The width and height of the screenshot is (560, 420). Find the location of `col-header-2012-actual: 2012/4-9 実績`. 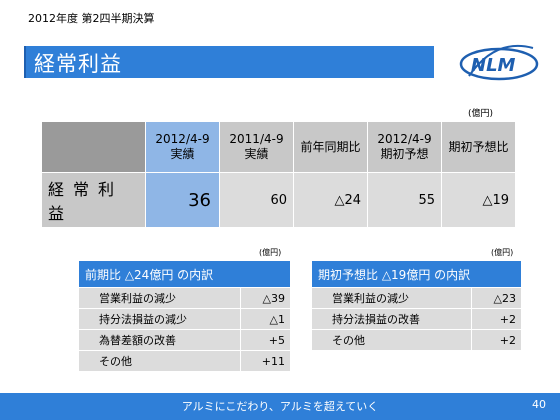

col-header-2012-actual: 2012/4-9 実績 is located at coordinates (182, 147).